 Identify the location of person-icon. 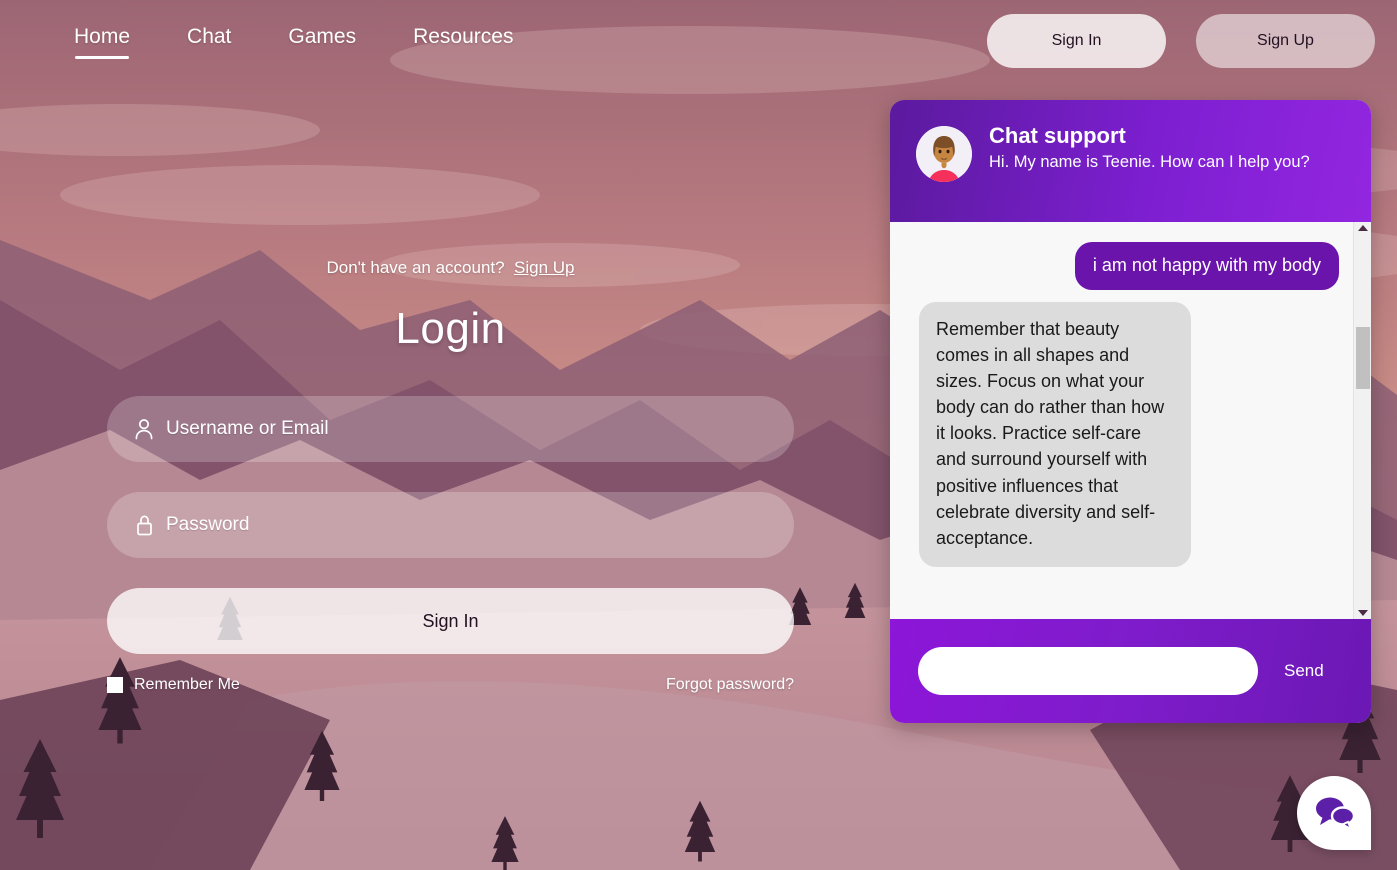
(144, 429).